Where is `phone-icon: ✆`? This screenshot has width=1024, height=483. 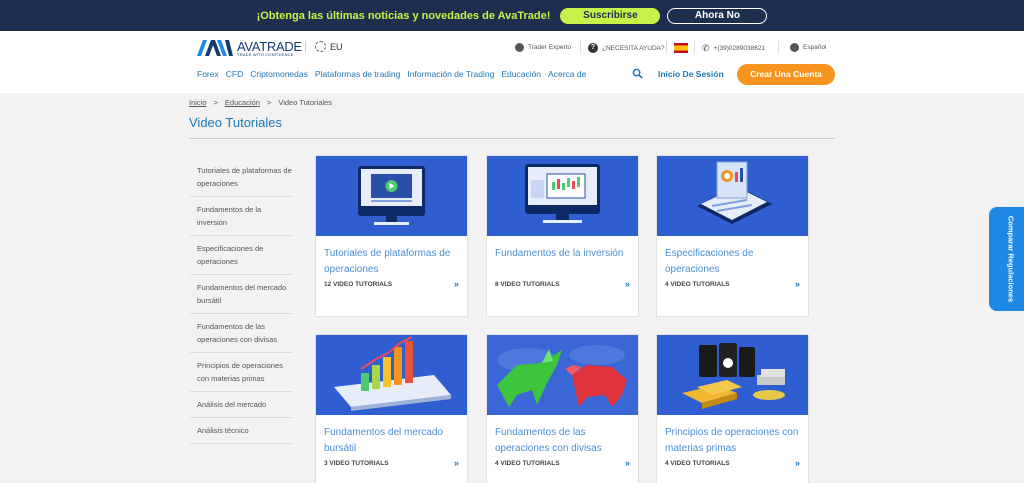 phone-icon: ✆ is located at coordinates (706, 48).